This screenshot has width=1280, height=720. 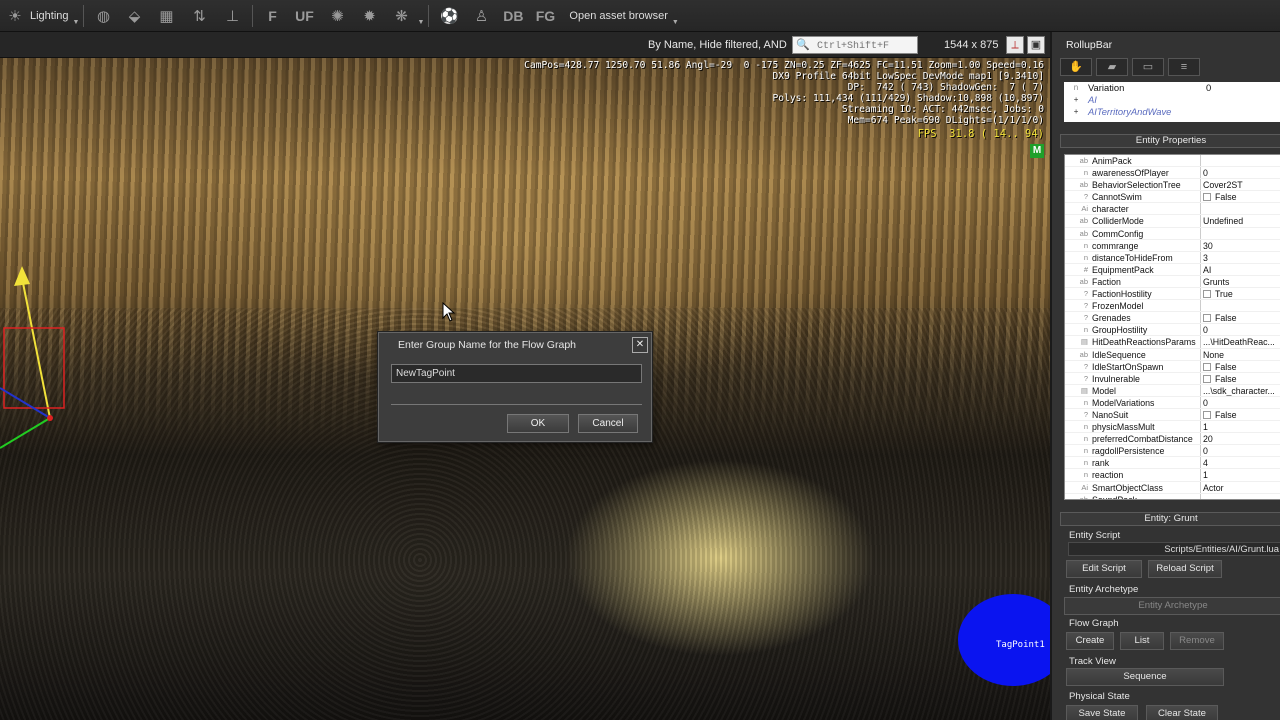 What do you see at coordinates (1172, 112) in the screenshot?
I see `list-item: + AITerritoryAndWave` at bounding box center [1172, 112].